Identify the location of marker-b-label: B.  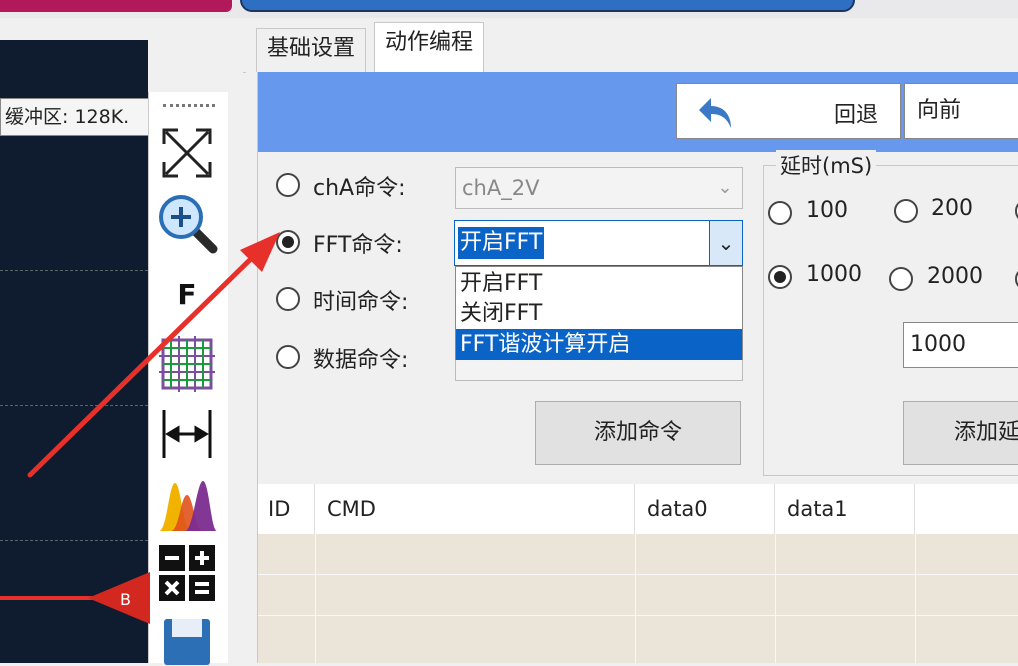
(125, 599).